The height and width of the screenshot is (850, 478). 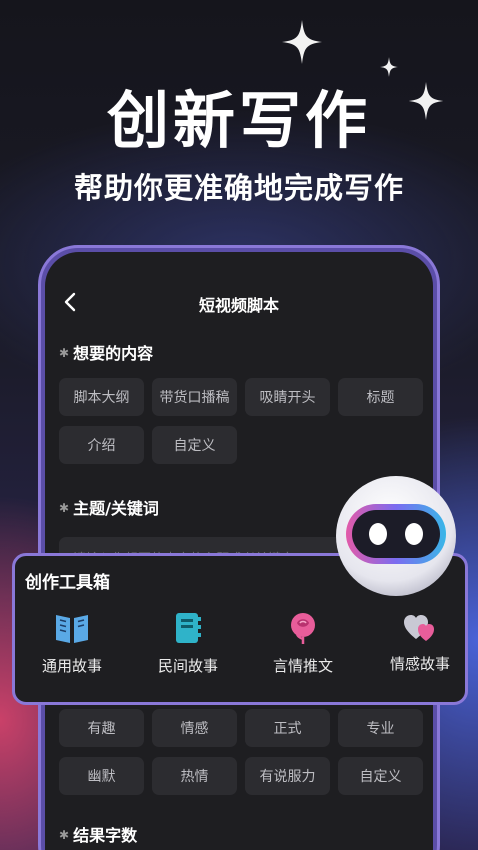 I want to click on tone-option-chip: 专业, so click(x=380, y=728).